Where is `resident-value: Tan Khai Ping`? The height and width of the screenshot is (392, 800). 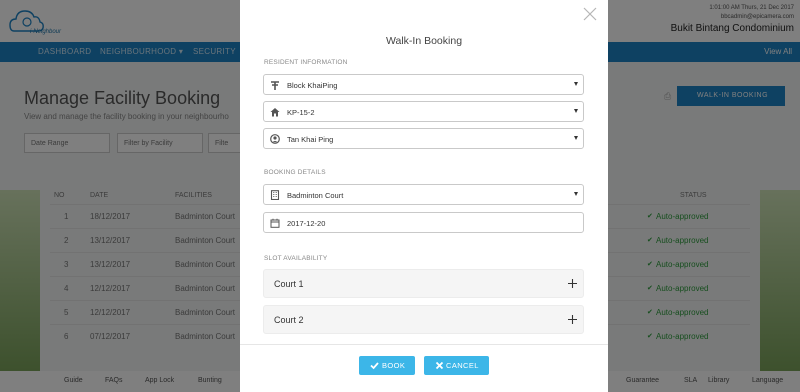 resident-value: Tan Khai Ping is located at coordinates (310, 139).